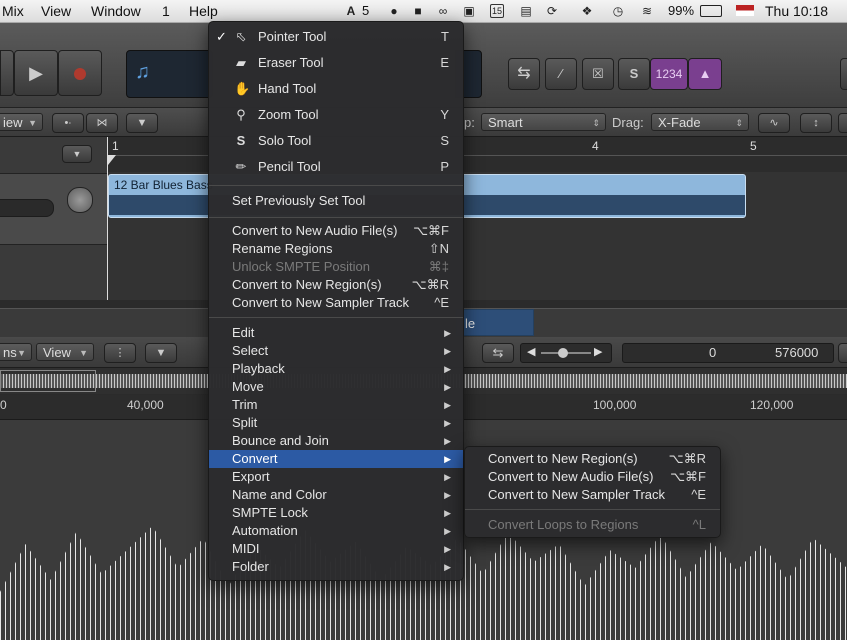  Describe the element at coordinates (705, 74) in the screenshot. I see `metronome-button: ▲` at that location.